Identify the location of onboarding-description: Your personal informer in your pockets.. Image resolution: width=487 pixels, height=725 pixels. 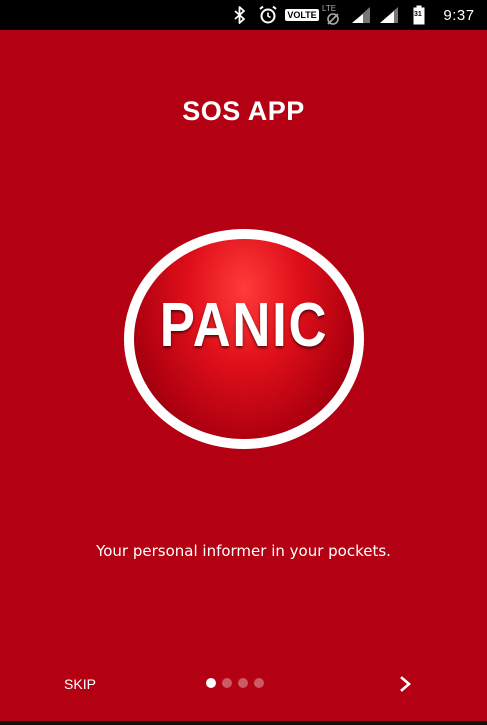
(243, 551).